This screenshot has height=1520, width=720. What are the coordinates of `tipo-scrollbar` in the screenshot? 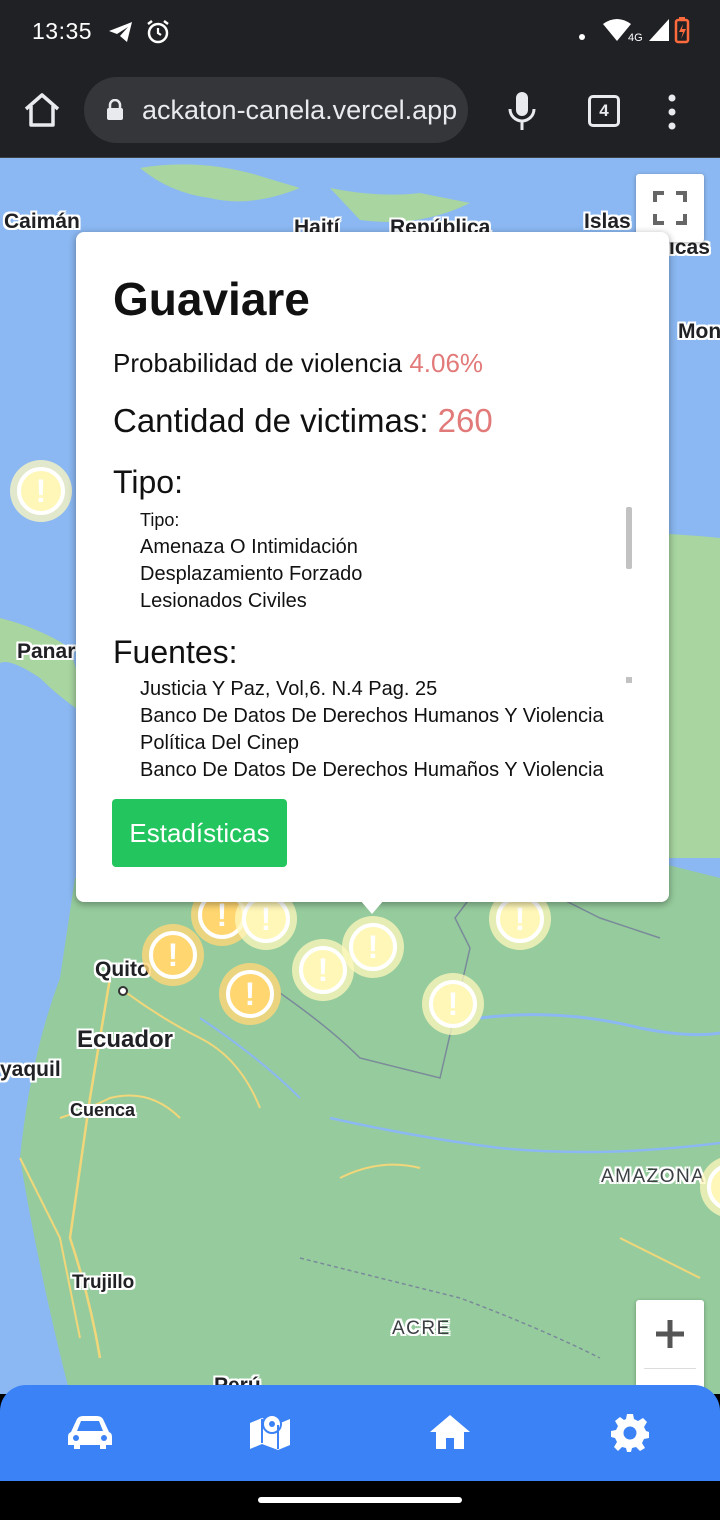 It's located at (629, 538).